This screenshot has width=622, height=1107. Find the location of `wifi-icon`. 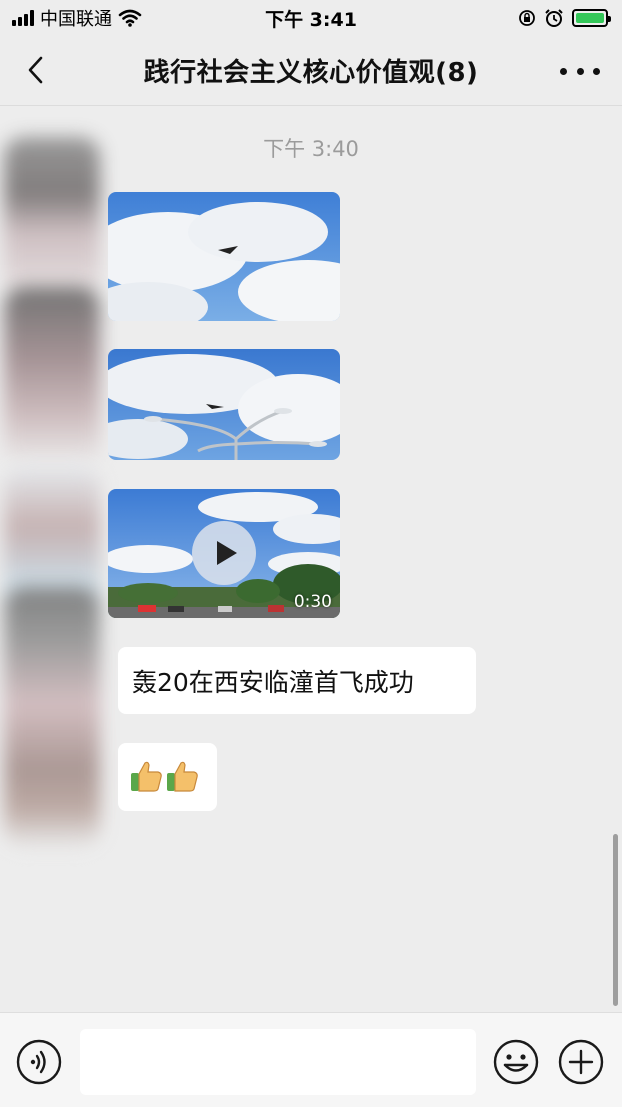

wifi-icon is located at coordinates (130, 18).